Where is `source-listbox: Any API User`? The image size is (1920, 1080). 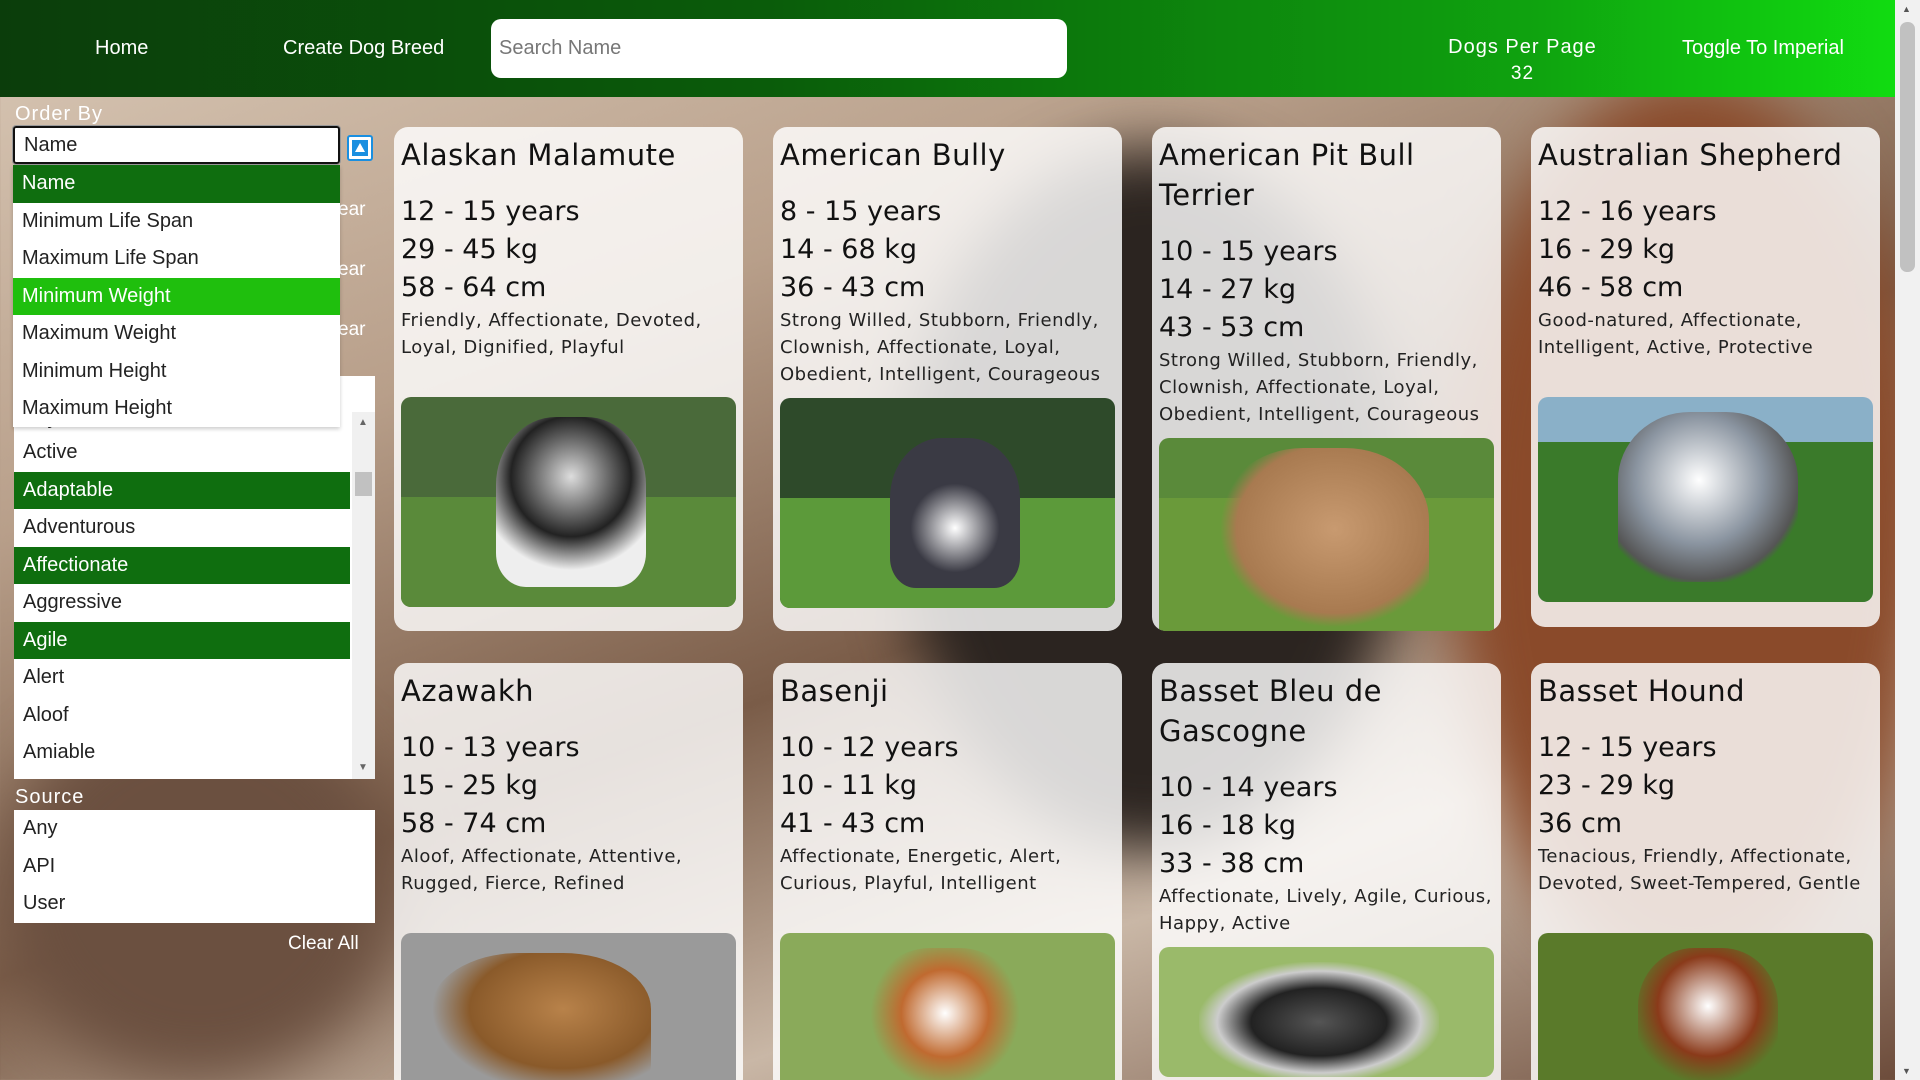 source-listbox: Any API User is located at coordinates (194, 866).